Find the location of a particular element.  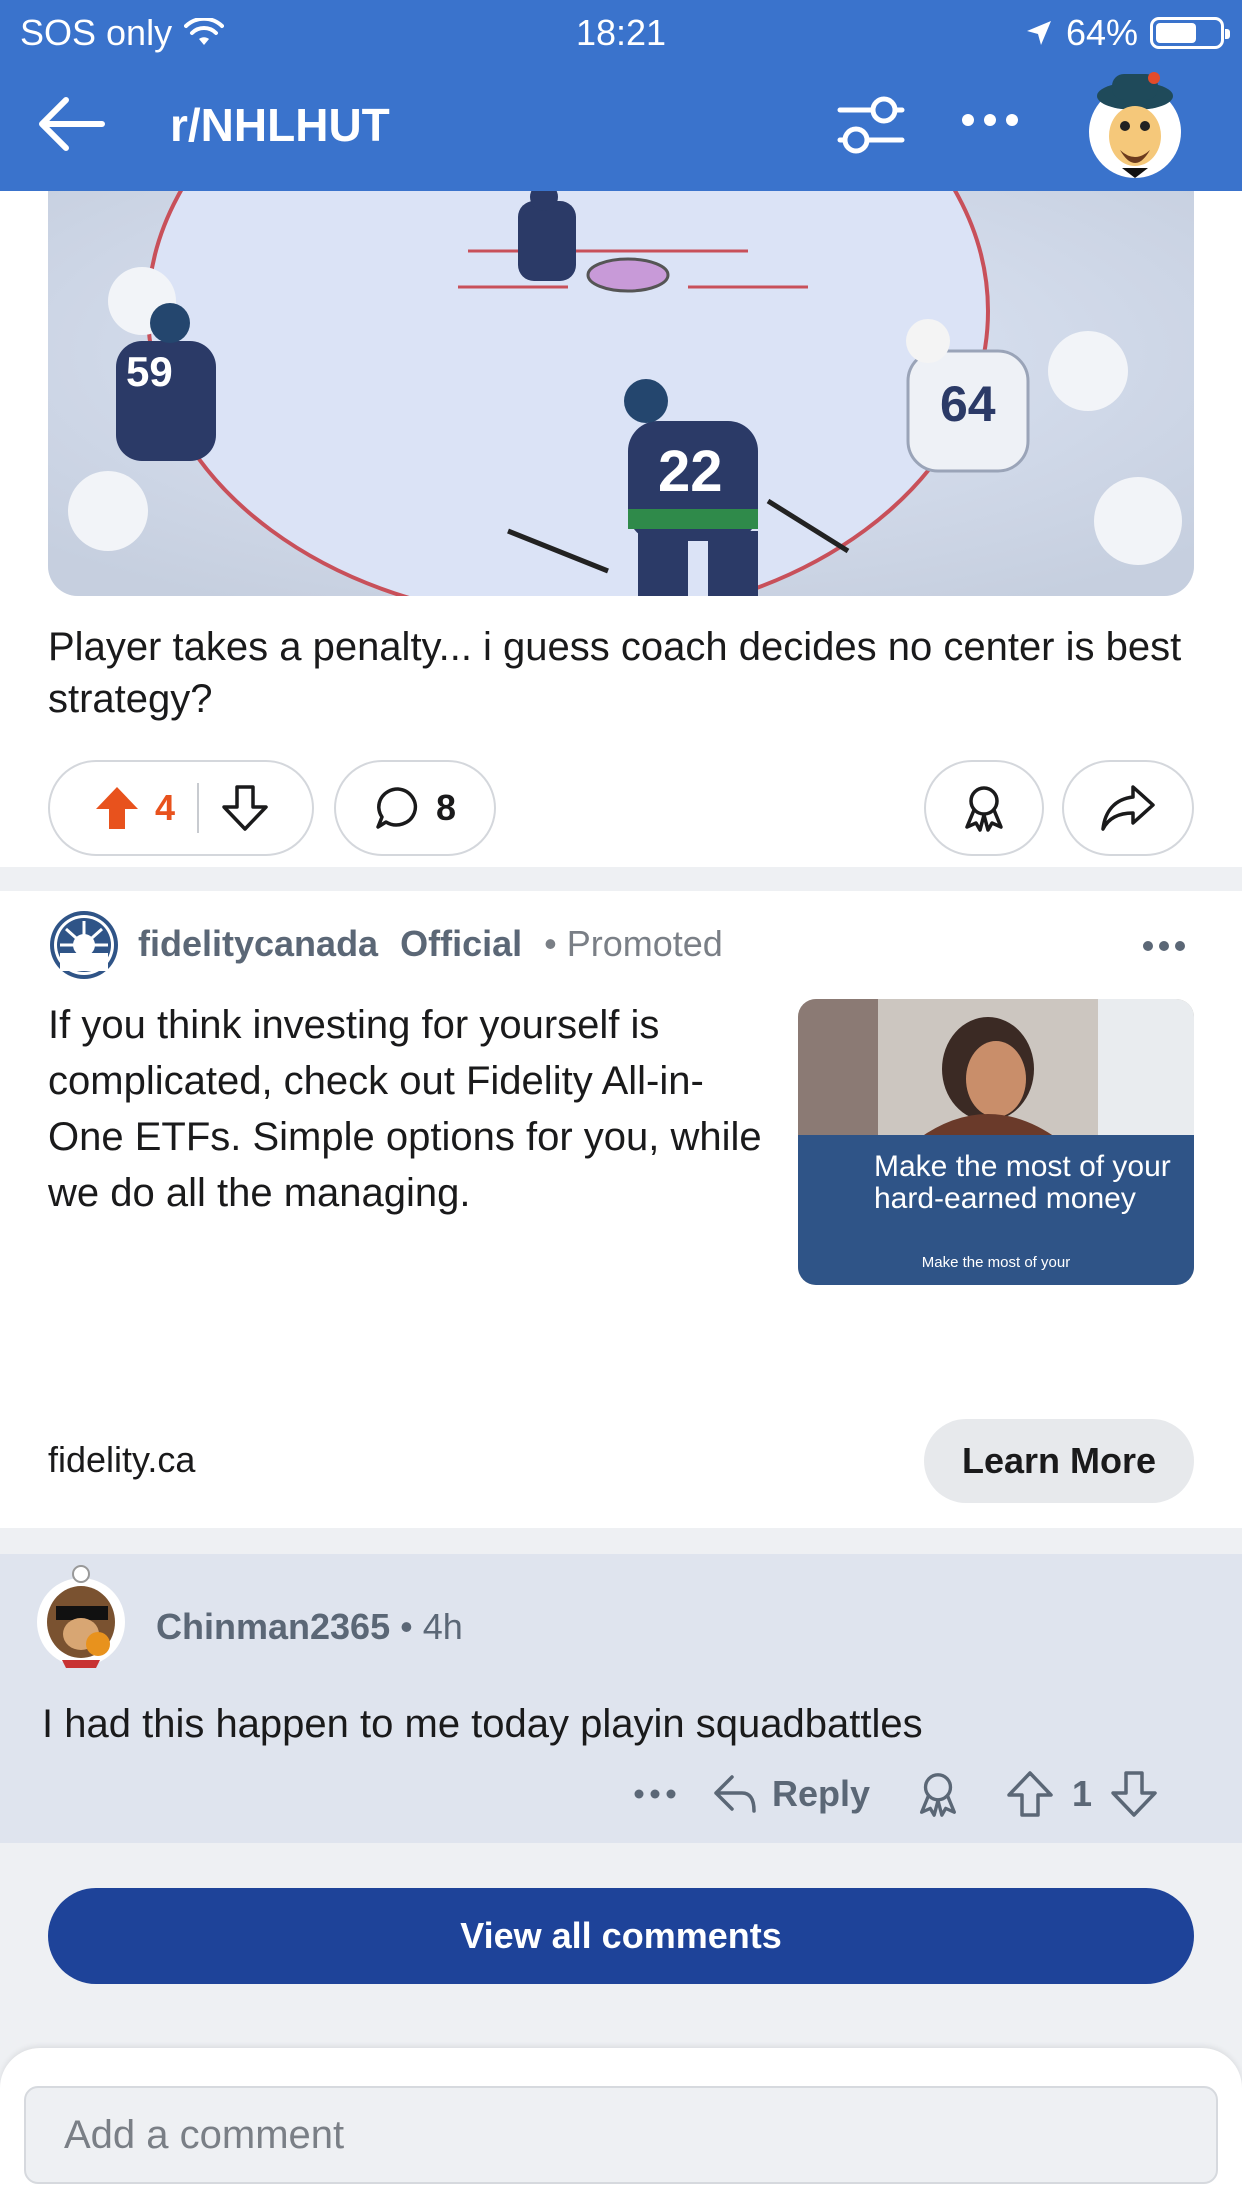

comment-header: Chinman2365 • 4h is located at coordinates (309, 1627).